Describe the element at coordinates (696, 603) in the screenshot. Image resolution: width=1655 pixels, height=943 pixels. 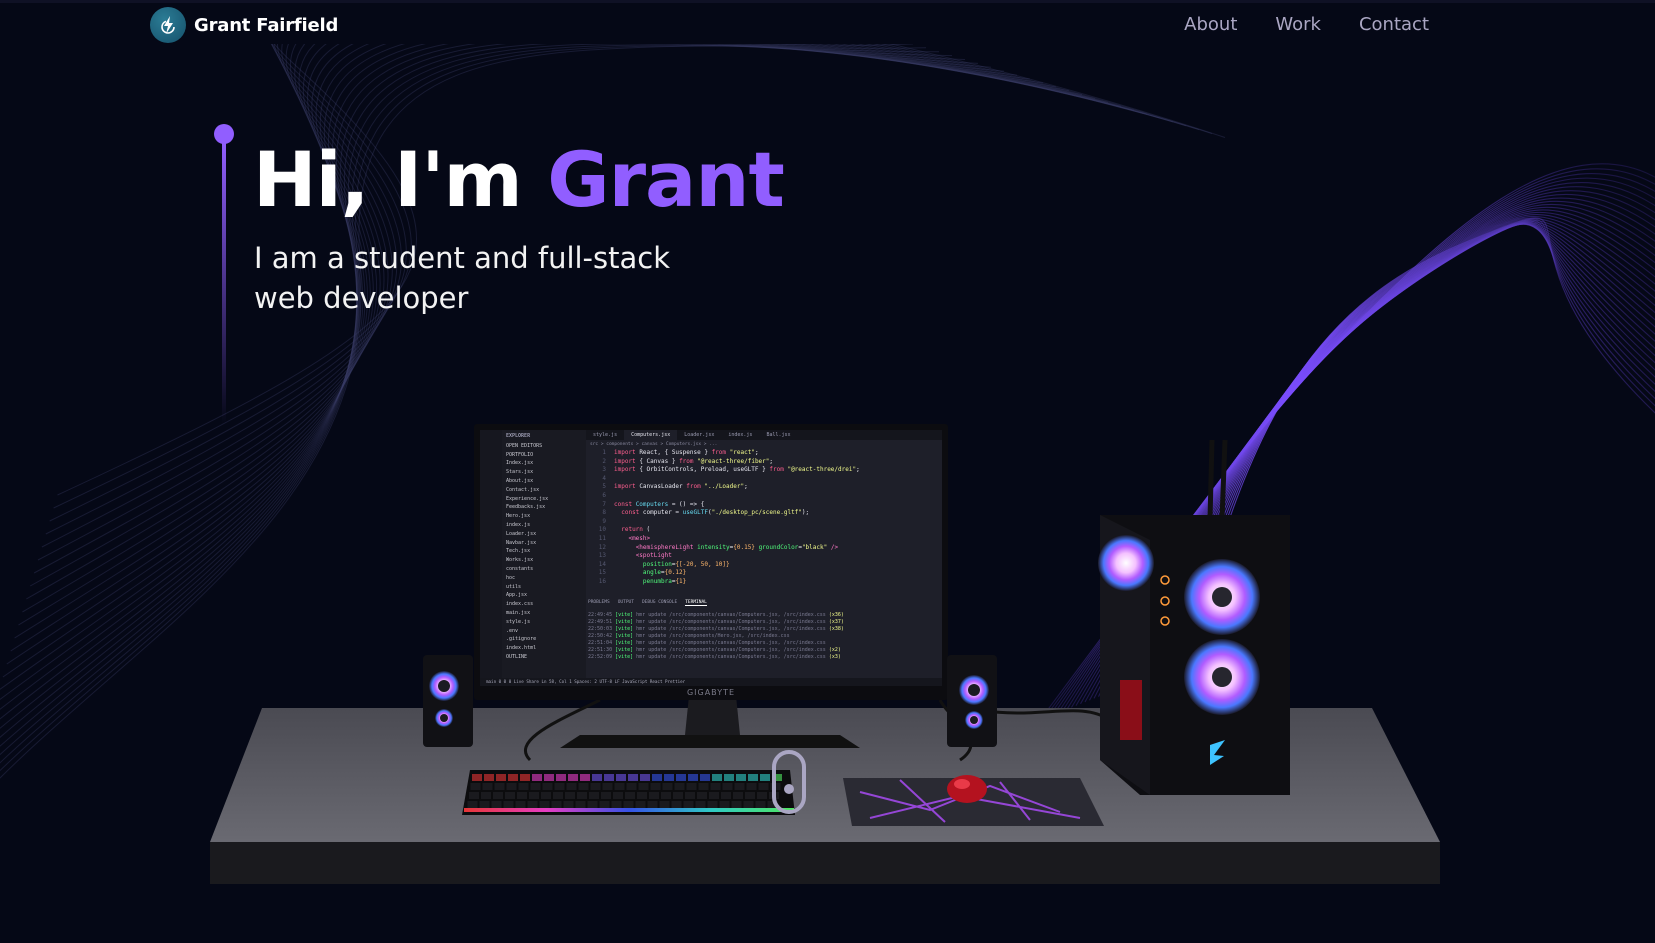
I see `panel-tab-active: TERMINAL` at that location.